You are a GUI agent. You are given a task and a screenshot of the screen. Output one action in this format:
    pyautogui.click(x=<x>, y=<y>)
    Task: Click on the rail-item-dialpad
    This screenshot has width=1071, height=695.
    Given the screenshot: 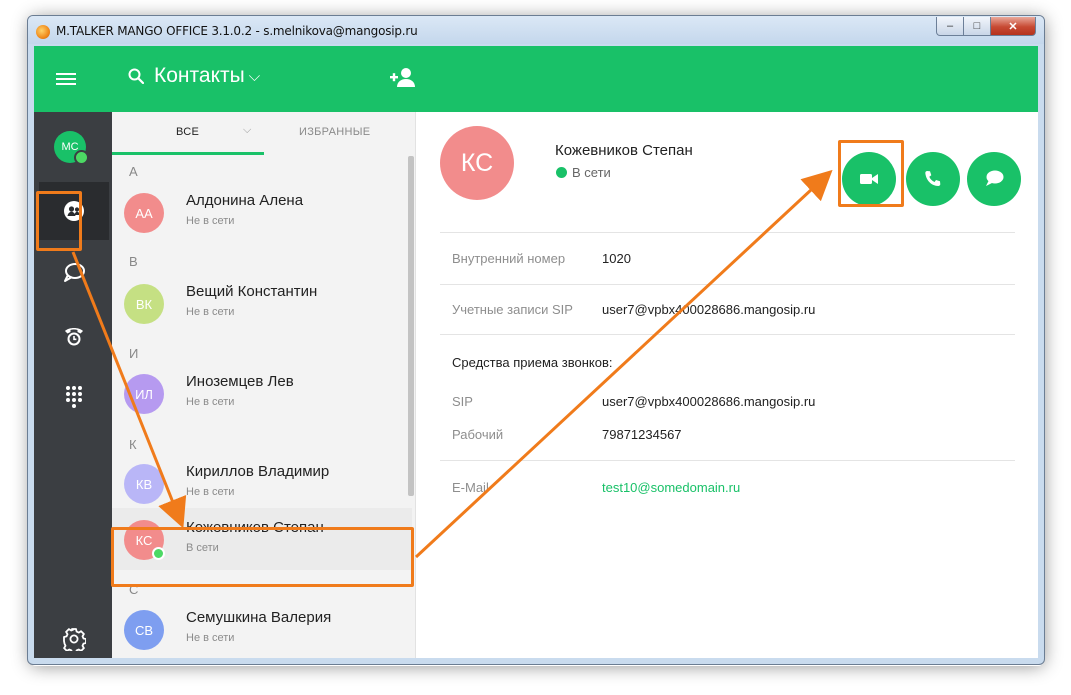 What is the action you would take?
    pyautogui.click(x=74, y=397)
    